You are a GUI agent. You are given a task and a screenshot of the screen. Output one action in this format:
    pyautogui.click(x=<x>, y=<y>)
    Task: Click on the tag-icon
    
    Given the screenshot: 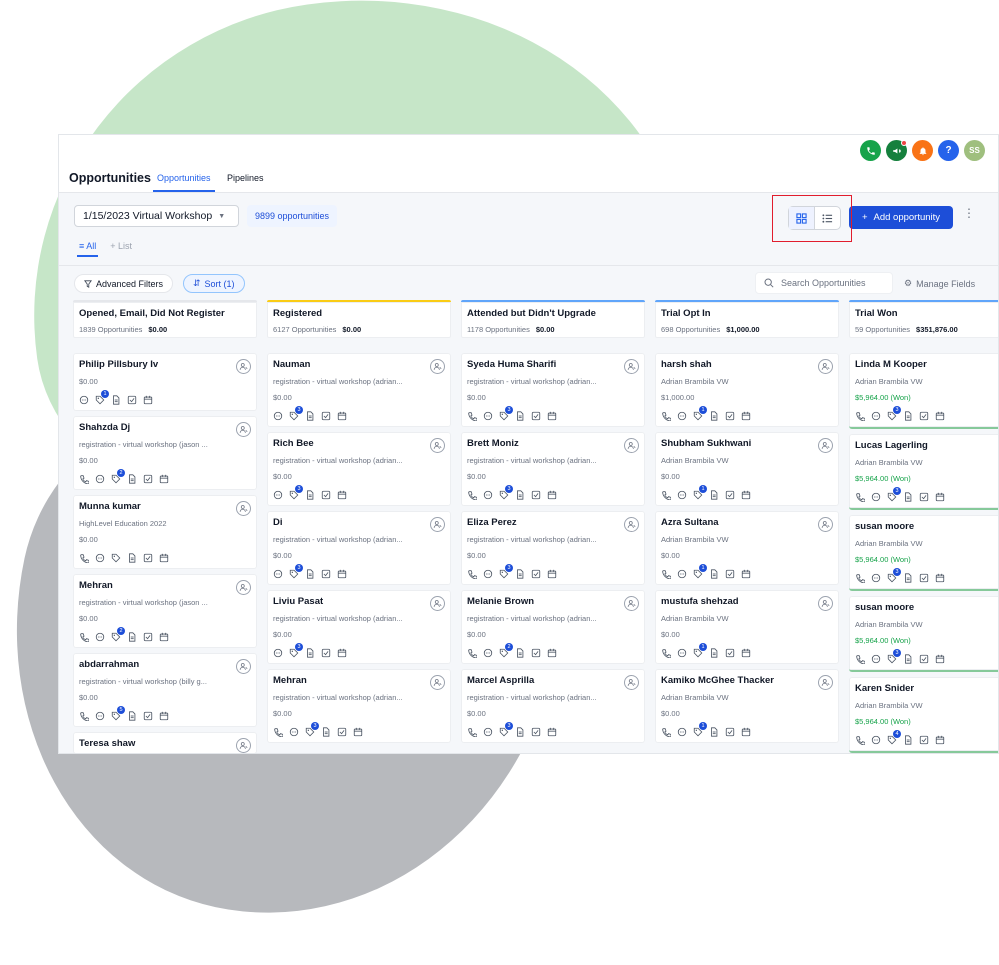 What is the action you would take?
    pyautogui.click(x=116, y=558)
    